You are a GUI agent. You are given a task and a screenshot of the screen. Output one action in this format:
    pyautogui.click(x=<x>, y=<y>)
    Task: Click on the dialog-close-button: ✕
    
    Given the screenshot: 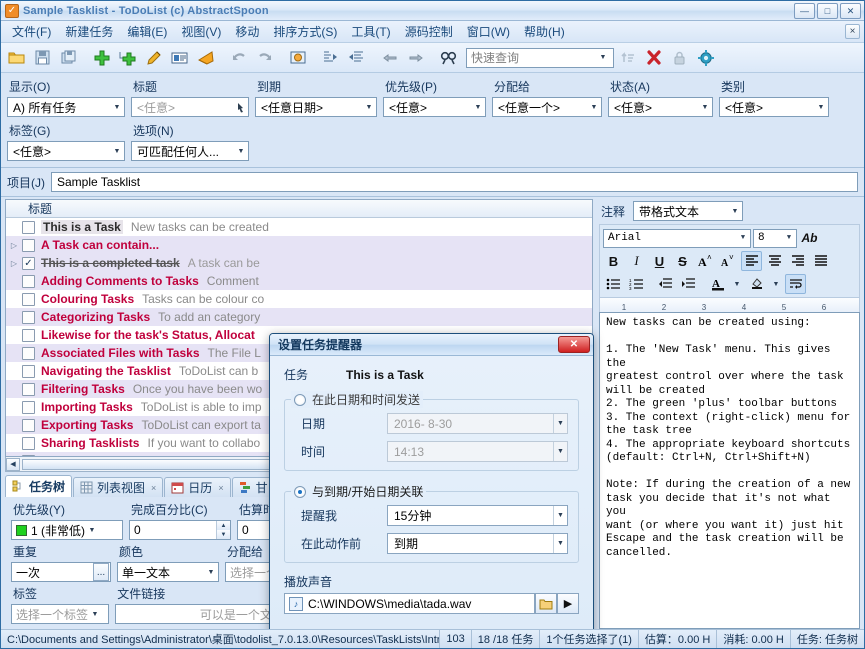 What is the action you would take?
    pyautogui.click(x=574, y=344)
    